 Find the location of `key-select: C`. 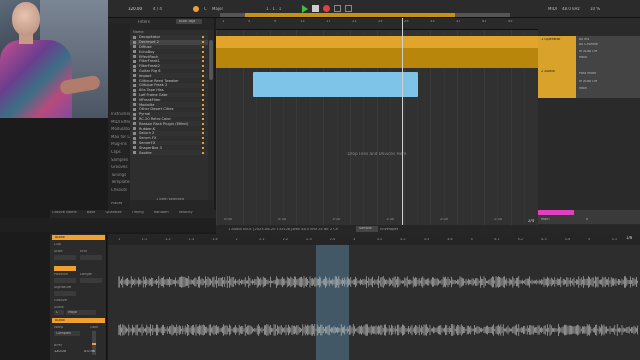

key-select: C is located at coordinates (59, 312).